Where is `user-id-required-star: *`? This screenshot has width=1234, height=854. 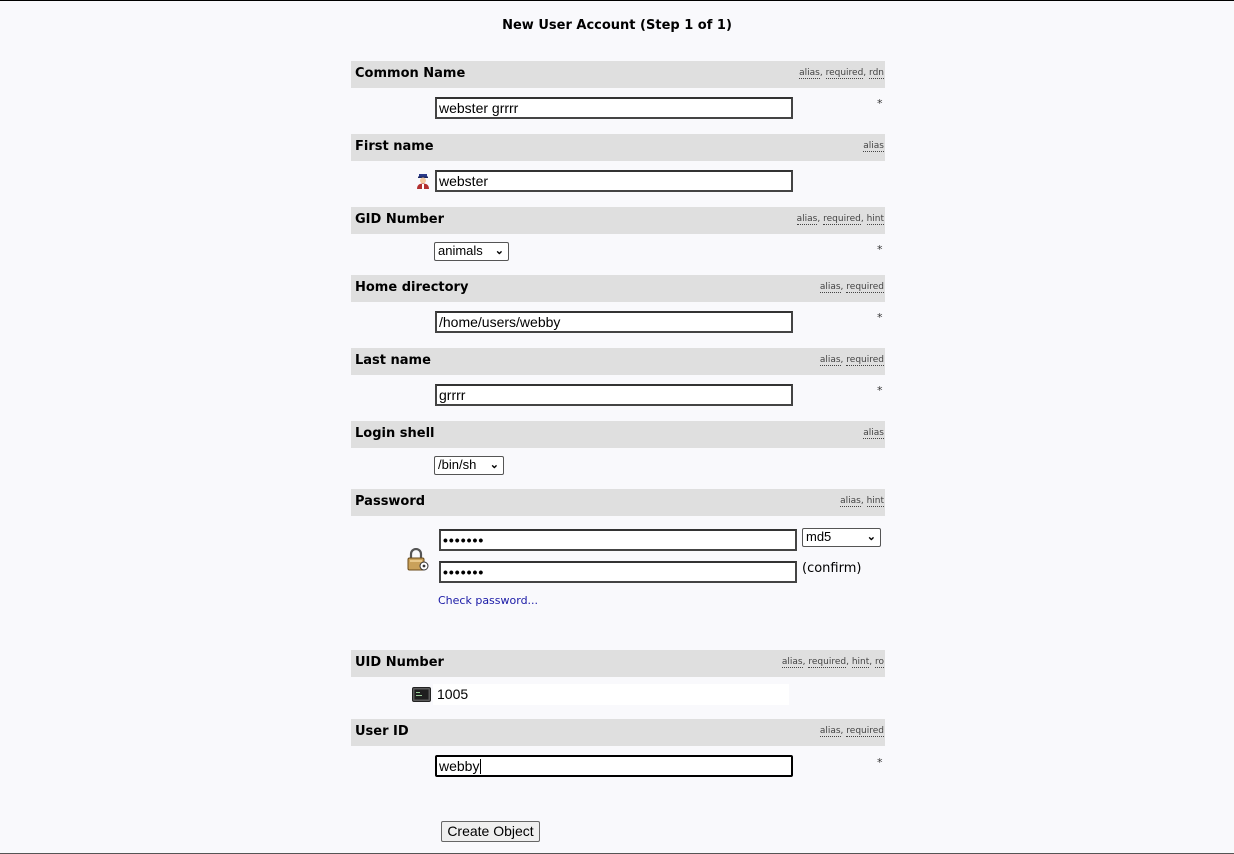
user-id-required-star: * is located at coordinates (880, 762).